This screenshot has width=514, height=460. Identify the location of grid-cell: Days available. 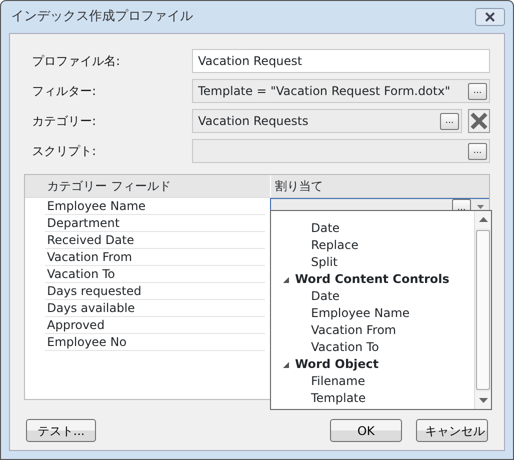
(155, 308).